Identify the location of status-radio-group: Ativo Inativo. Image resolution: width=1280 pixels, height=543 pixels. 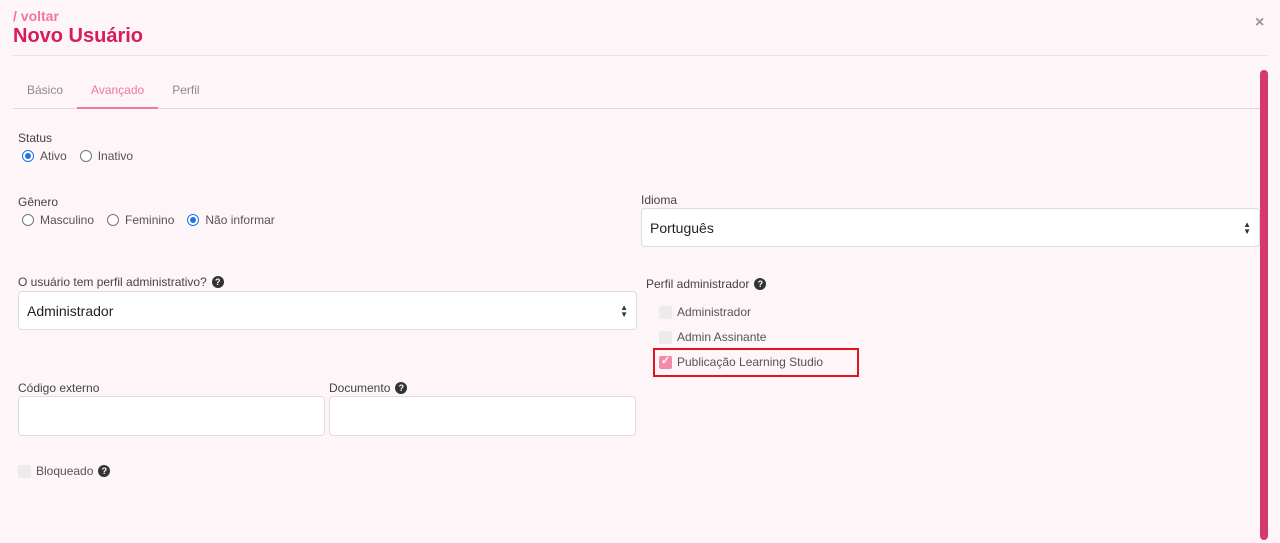
(84, 156).